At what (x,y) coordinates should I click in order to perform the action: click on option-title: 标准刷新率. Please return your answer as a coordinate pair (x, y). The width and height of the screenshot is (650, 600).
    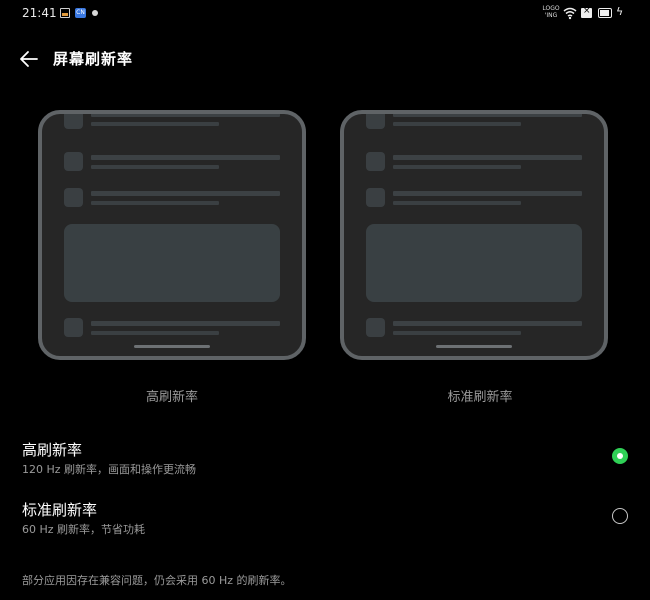
    Looking at the image, I should click on (60, 510).